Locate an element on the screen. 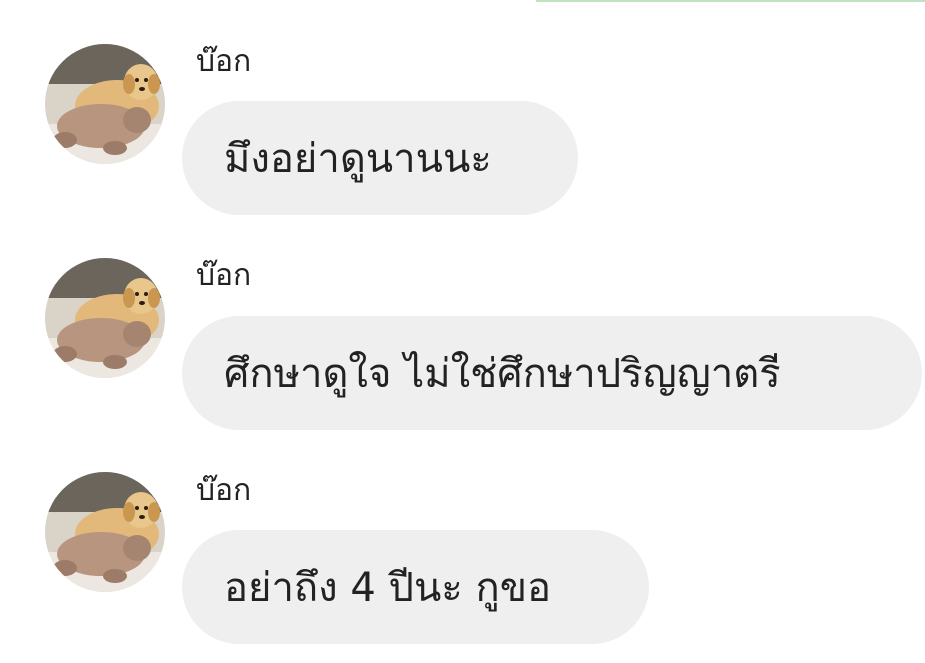 This screenshot has height=663, width=925. message-bubble: ศึกษาดูใจ ไม่ใช่ศึกษาปริญญาตรี is located at coordinates (552, 373).